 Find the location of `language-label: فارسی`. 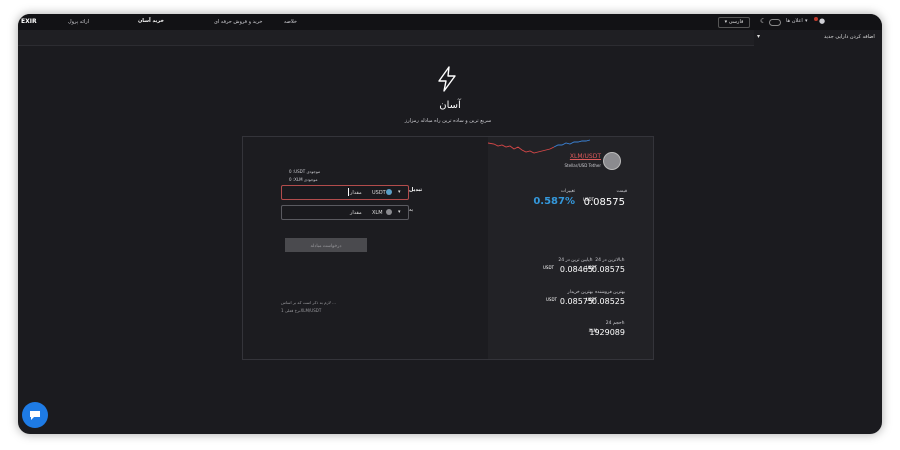

language-label: فارسی is located at coordinates (736, 22).